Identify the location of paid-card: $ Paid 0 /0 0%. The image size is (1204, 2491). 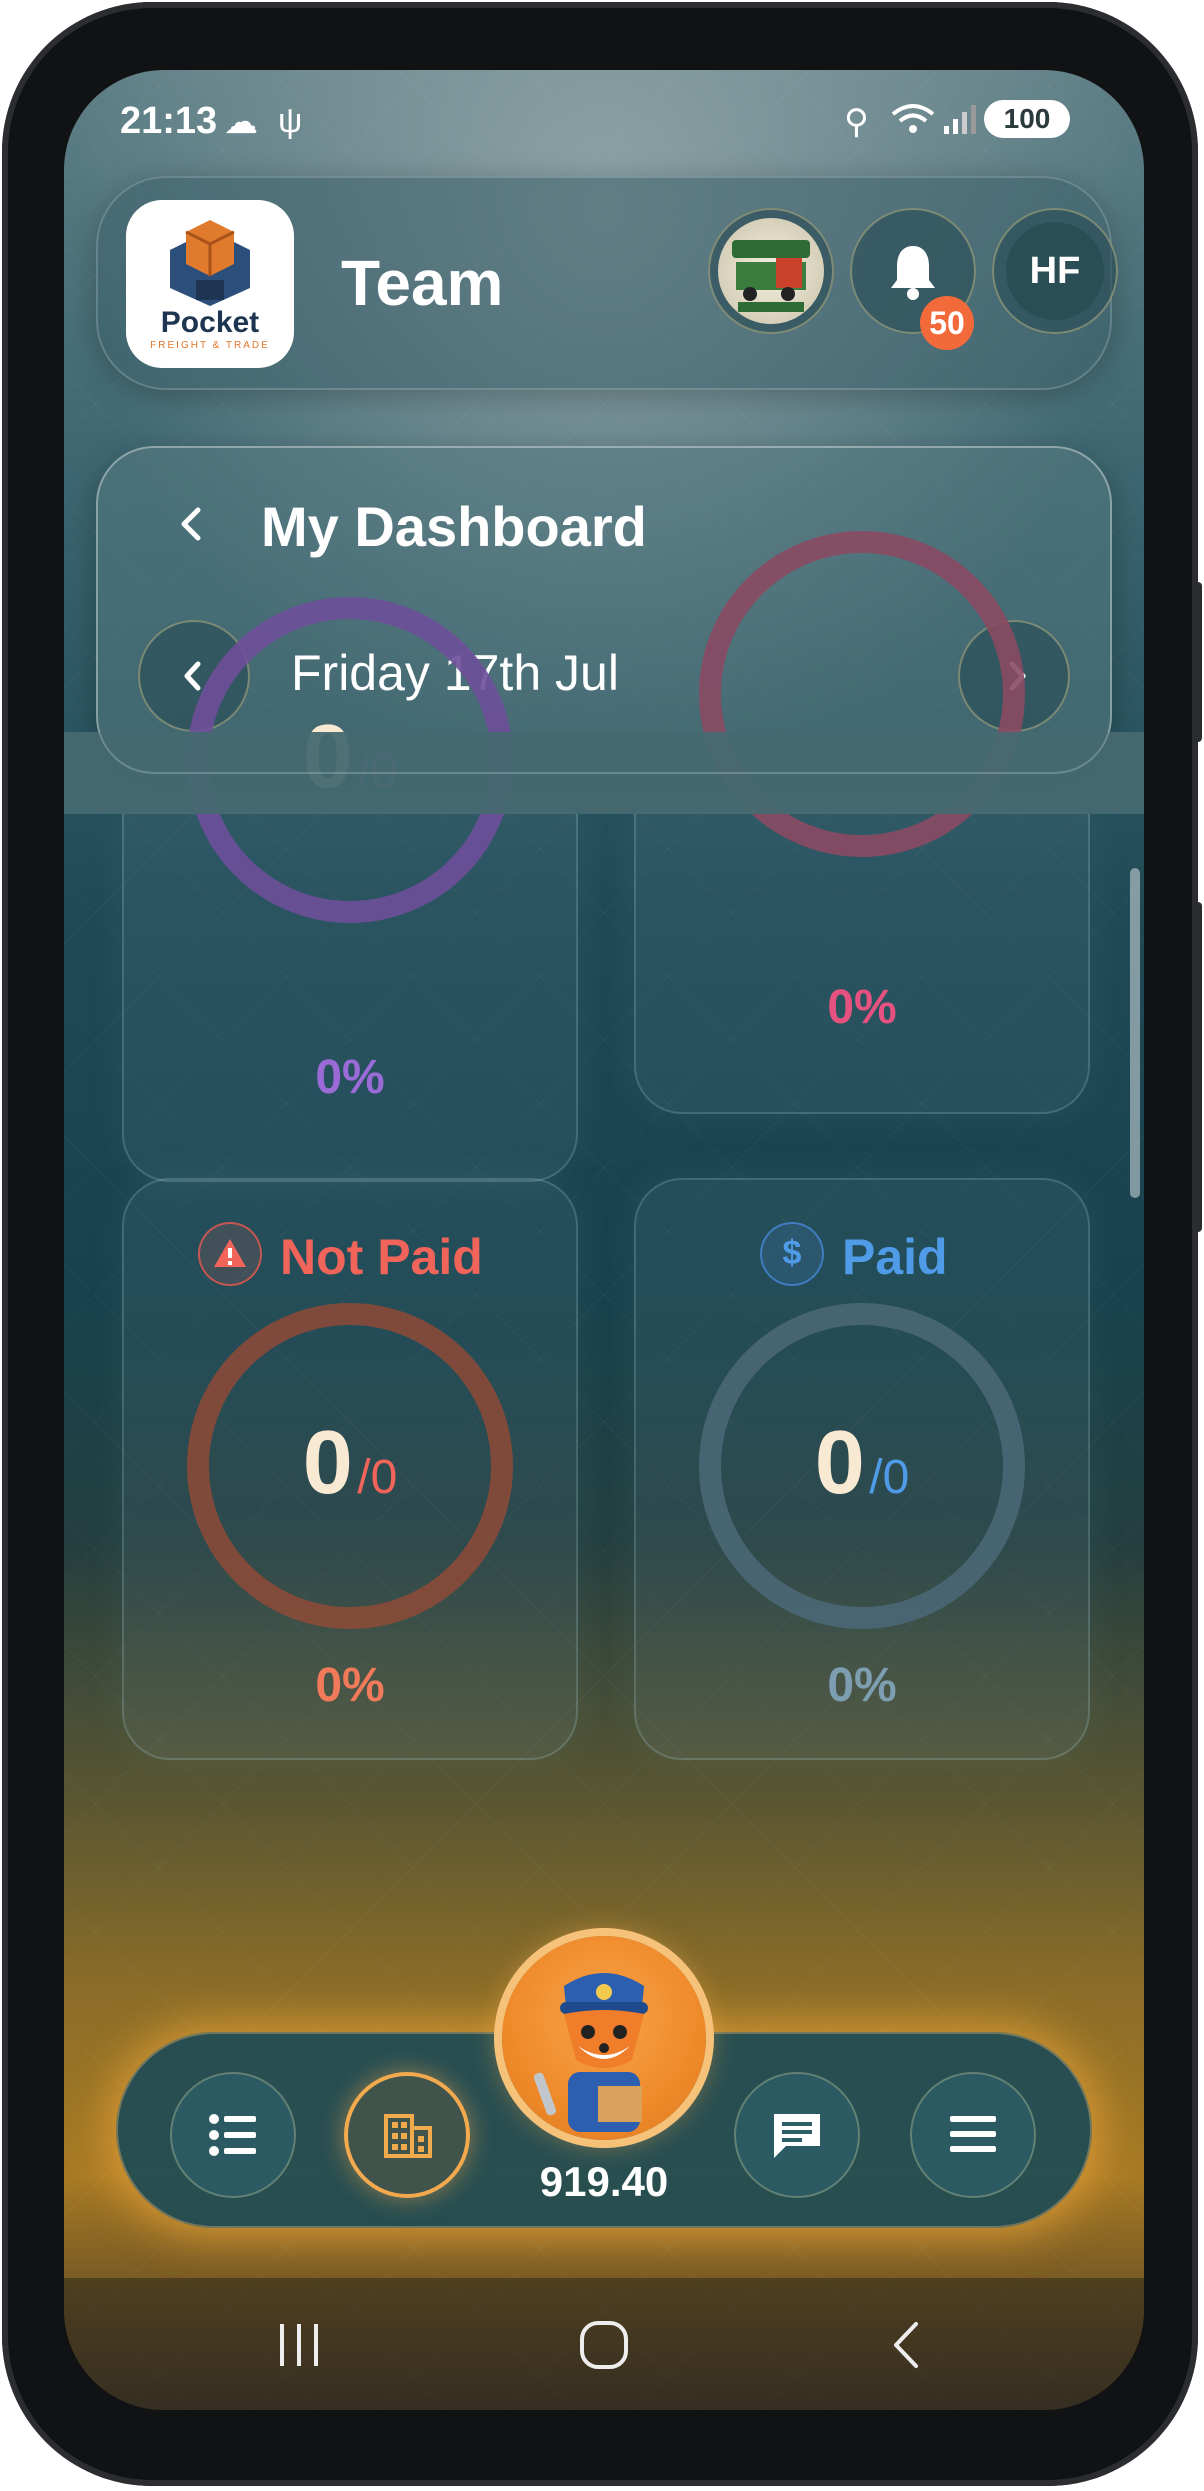
(862, 1469).